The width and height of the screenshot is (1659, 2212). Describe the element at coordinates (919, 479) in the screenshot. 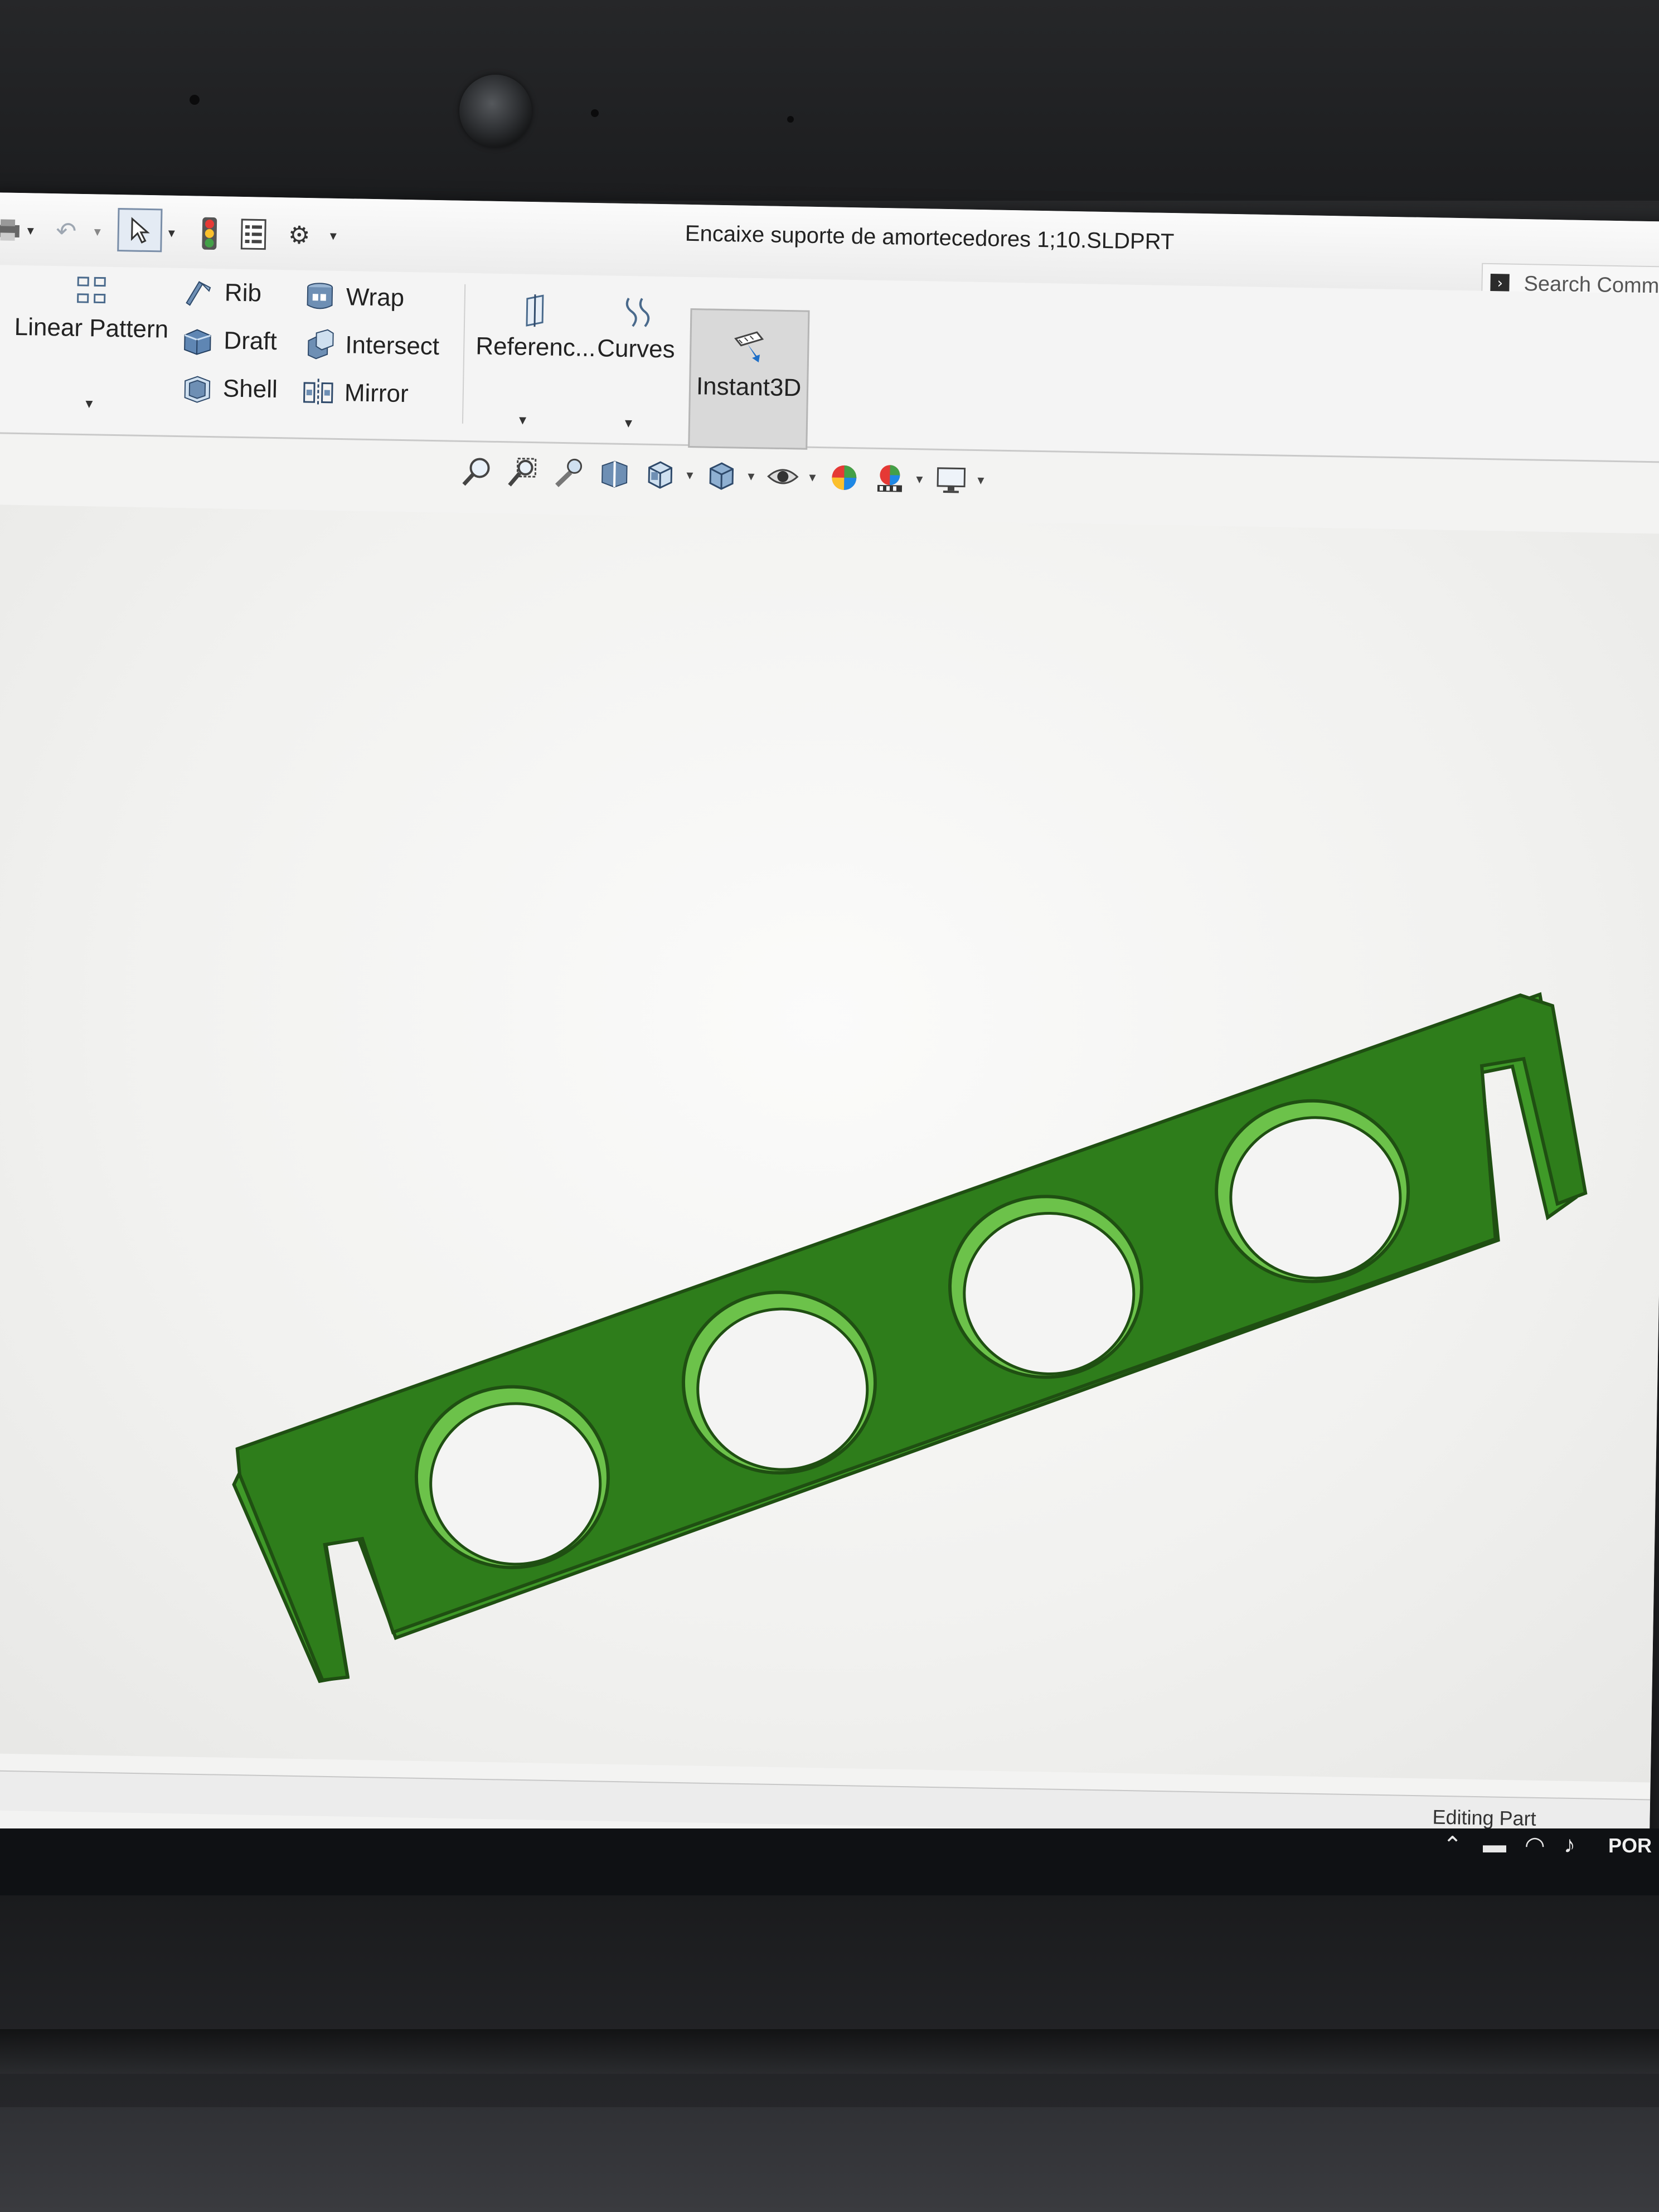

I see `apply-scene-dropdown-chevron-icon: ▾` at that location.